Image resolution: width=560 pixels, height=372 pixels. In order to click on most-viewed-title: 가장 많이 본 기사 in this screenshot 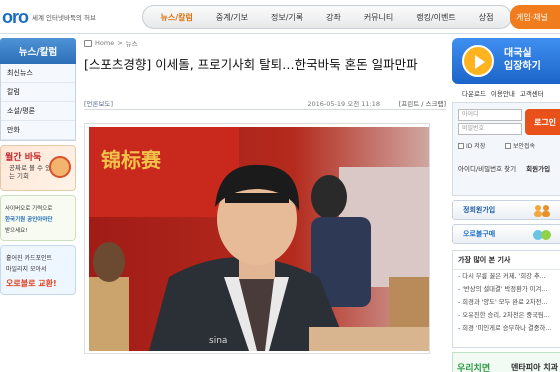, I will do `click(506, 260)`.